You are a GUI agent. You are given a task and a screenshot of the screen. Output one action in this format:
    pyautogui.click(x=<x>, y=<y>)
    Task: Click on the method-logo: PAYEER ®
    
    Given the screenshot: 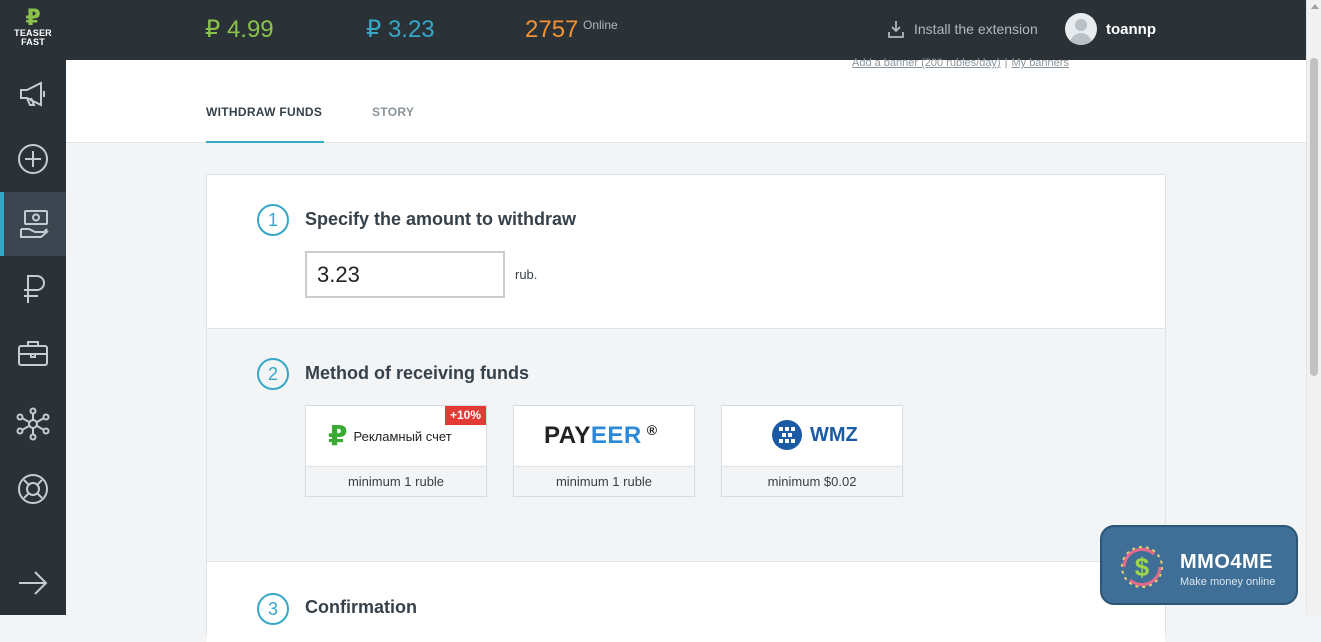 What is the action you would take?
    pyautogui.click(x=604, y=436)
    